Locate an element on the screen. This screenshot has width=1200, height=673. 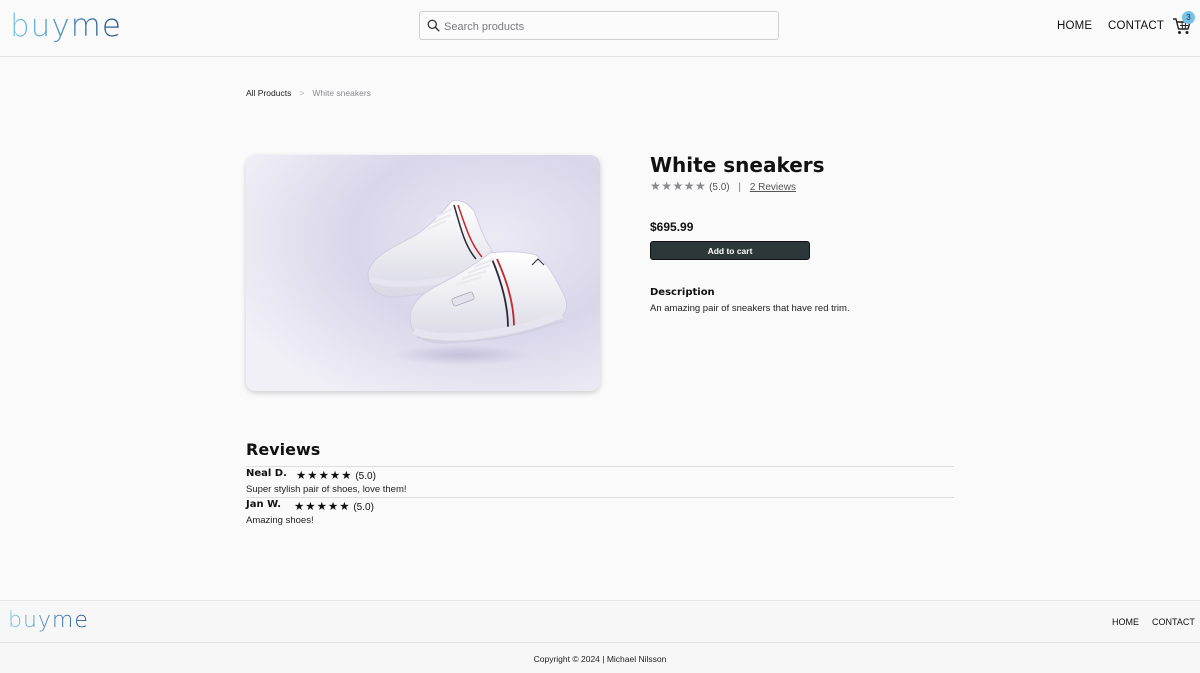
review-author: Neal D. is located at coordinates (266, 473).